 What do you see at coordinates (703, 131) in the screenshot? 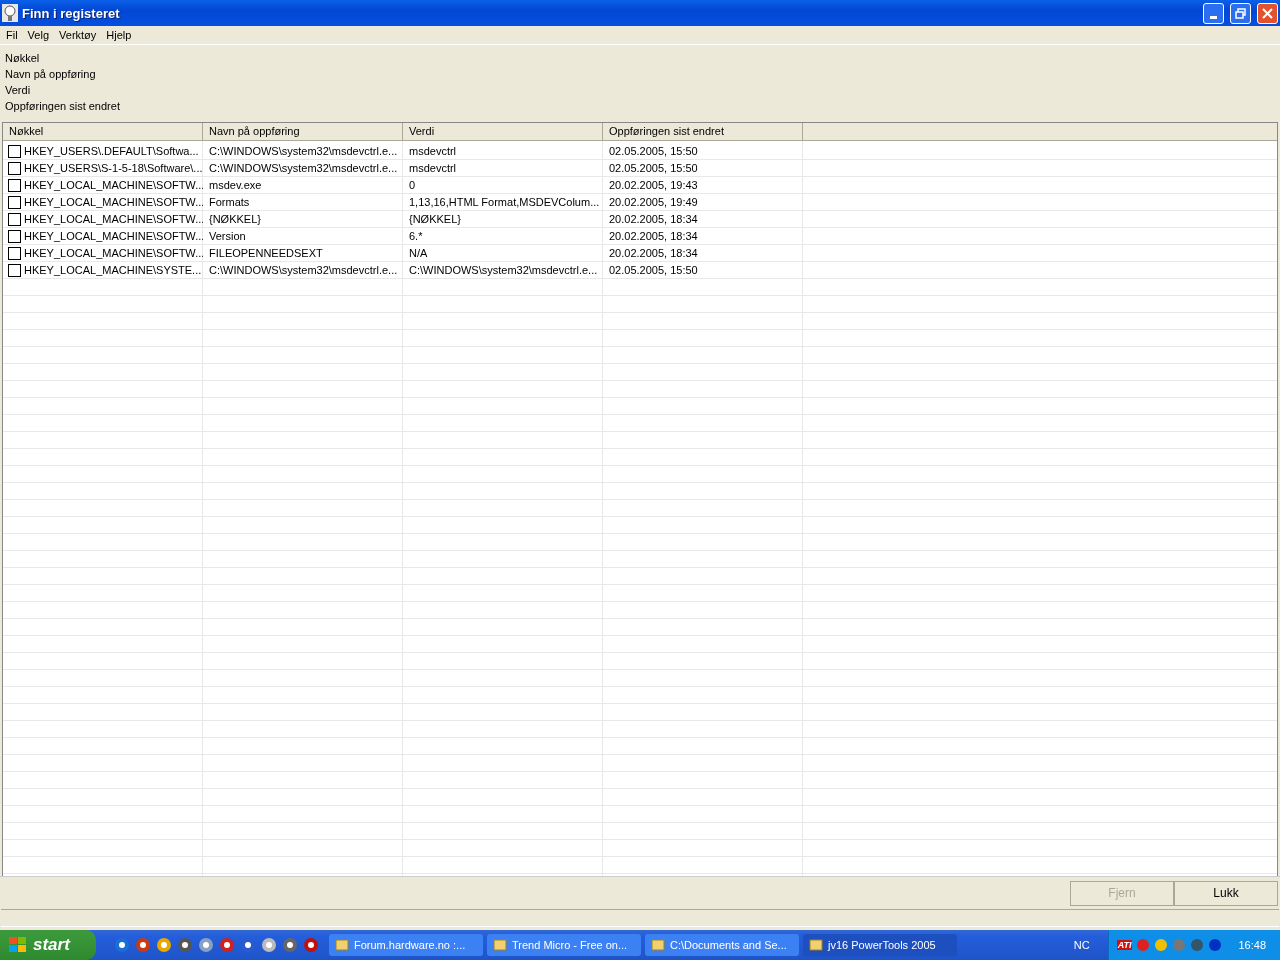
I see `column-header: Oppføringen sist endret` at bounding box center [703, 131].